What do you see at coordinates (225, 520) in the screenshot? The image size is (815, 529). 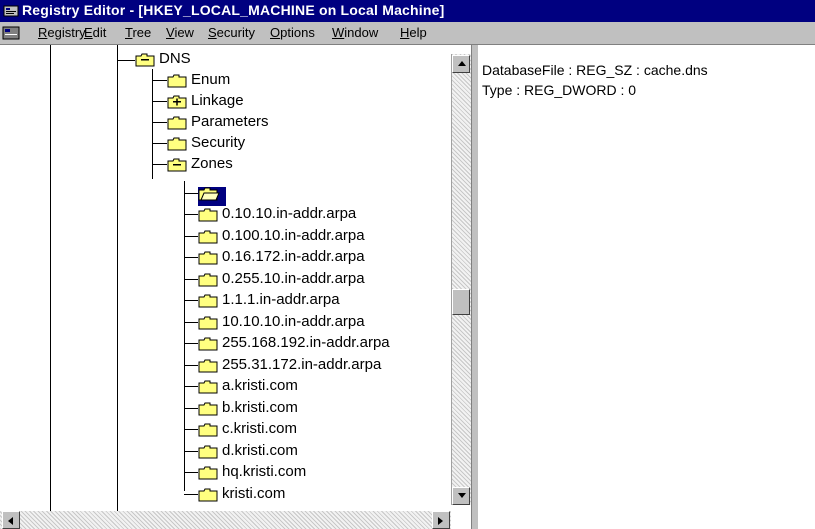 I see `tree-horizontal-scrollbar` at bounding box center [225, 520].